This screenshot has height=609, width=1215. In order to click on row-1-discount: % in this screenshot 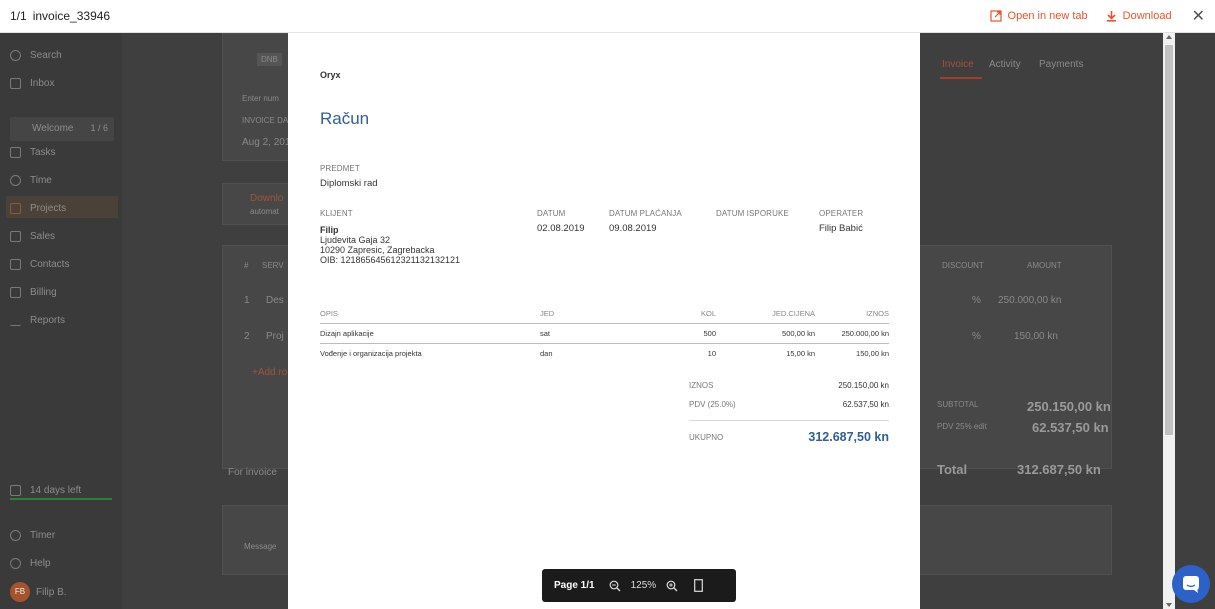, I will do `click(976, 300)`.